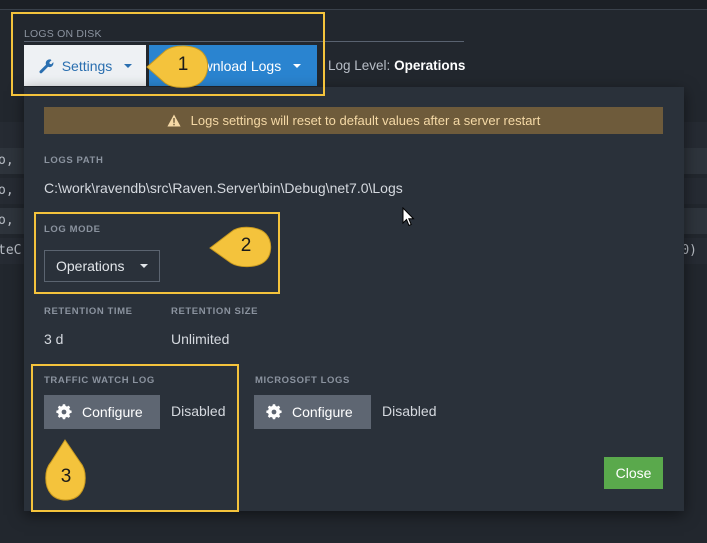  Describe the element at coordinates (174, 120) in the screenshot. I see `warning-icon` at that location.